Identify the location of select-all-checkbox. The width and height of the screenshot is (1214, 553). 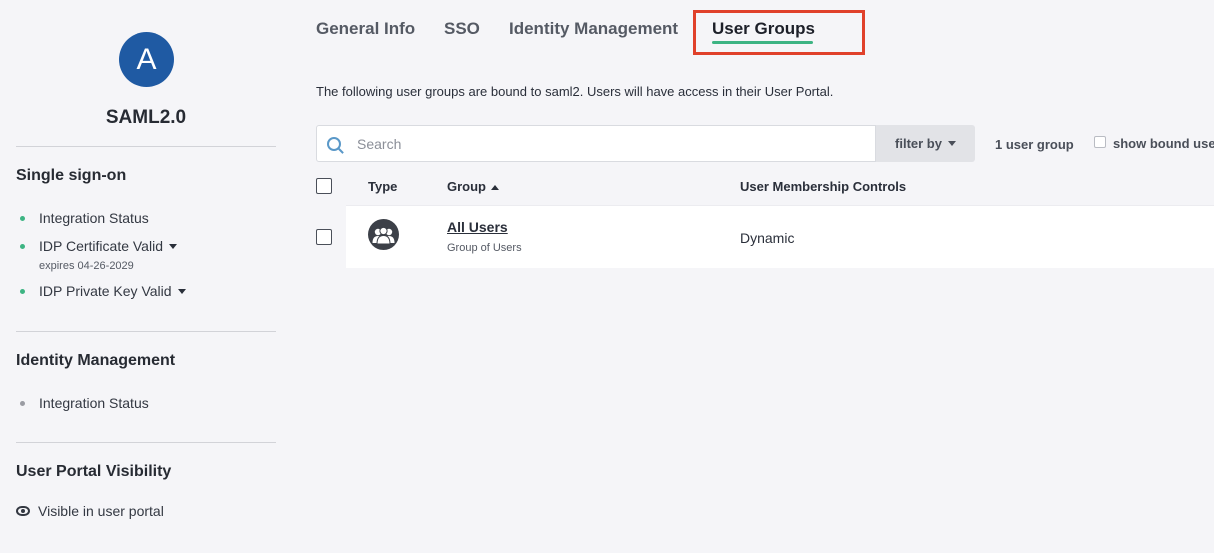
(324, 186).